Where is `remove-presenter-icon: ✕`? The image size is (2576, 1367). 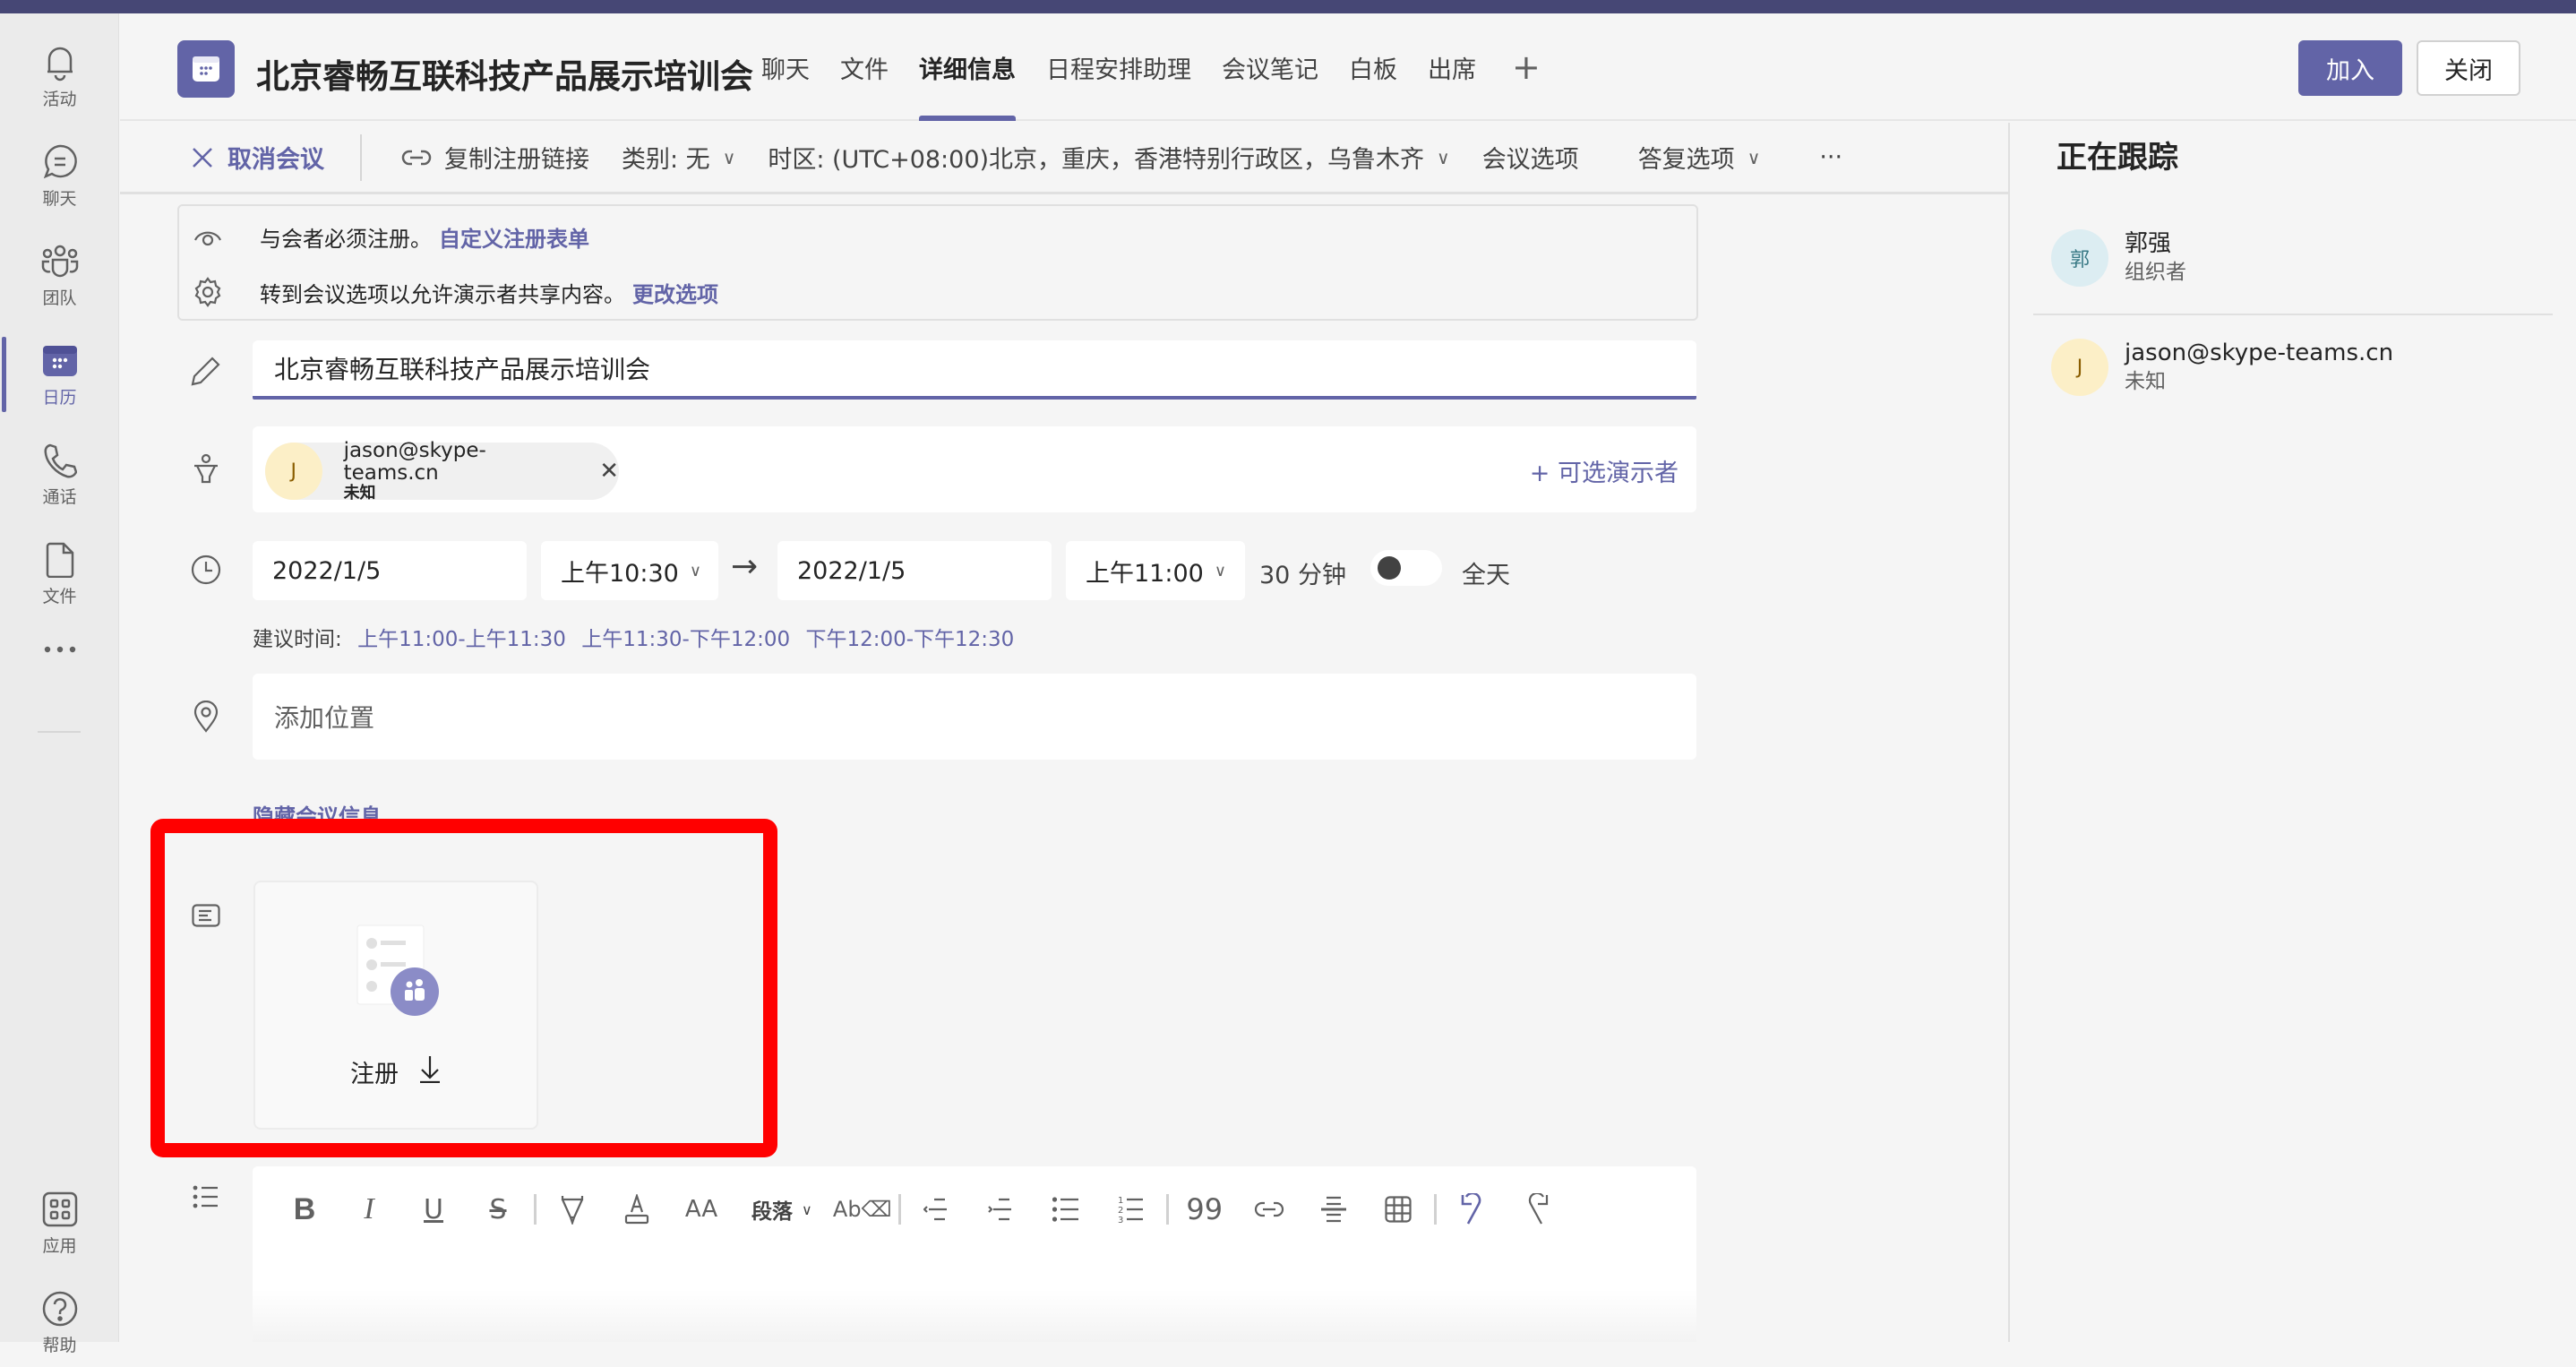 remove-presenter-icon: ✕ is located at coordinates (609, 471).